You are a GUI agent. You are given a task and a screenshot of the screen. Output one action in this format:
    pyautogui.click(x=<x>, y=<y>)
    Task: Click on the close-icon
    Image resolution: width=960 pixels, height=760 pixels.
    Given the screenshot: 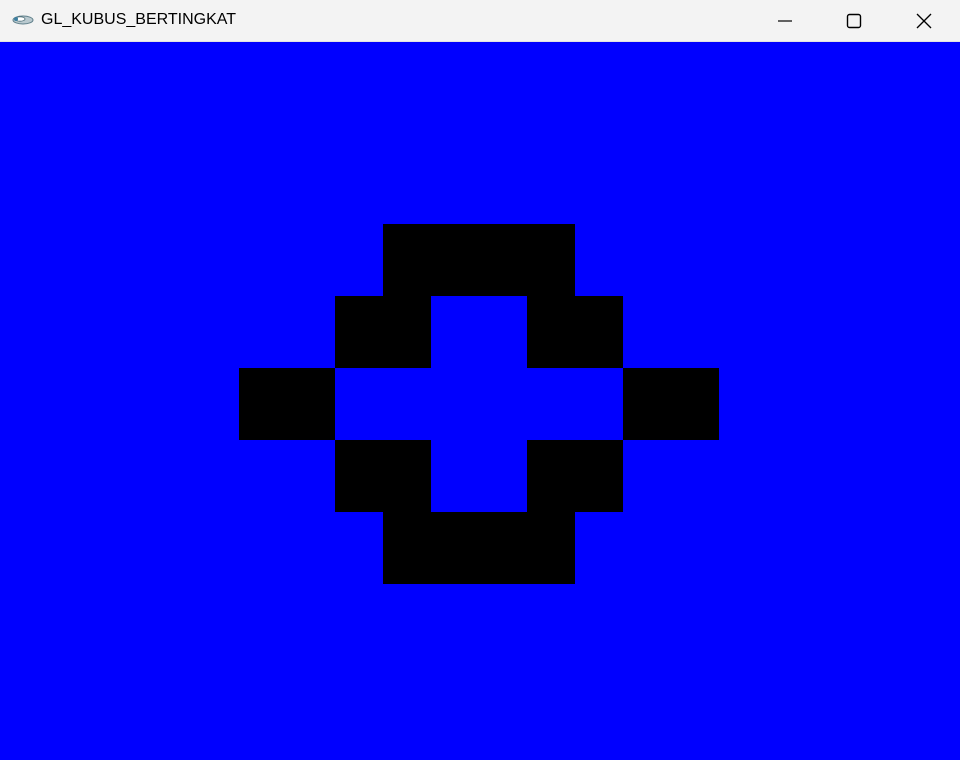 What is the action you would take?
    pyautogui.click(x=924, y=21)
    